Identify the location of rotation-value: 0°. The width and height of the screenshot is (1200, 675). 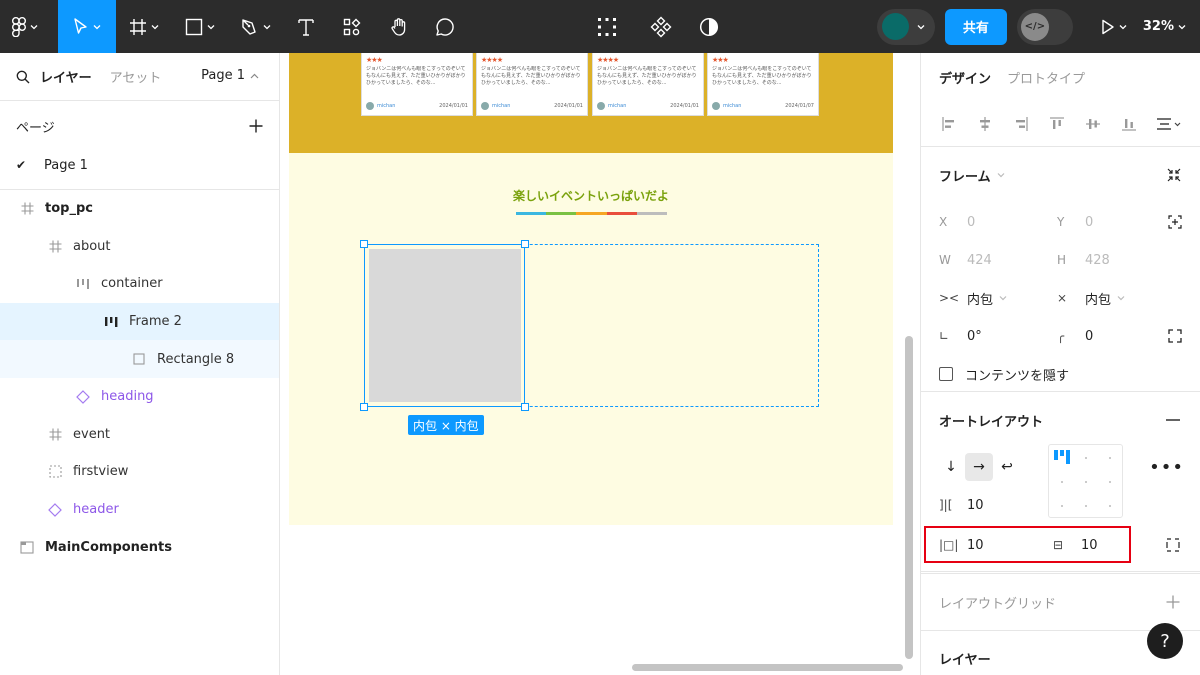
(974, 336).